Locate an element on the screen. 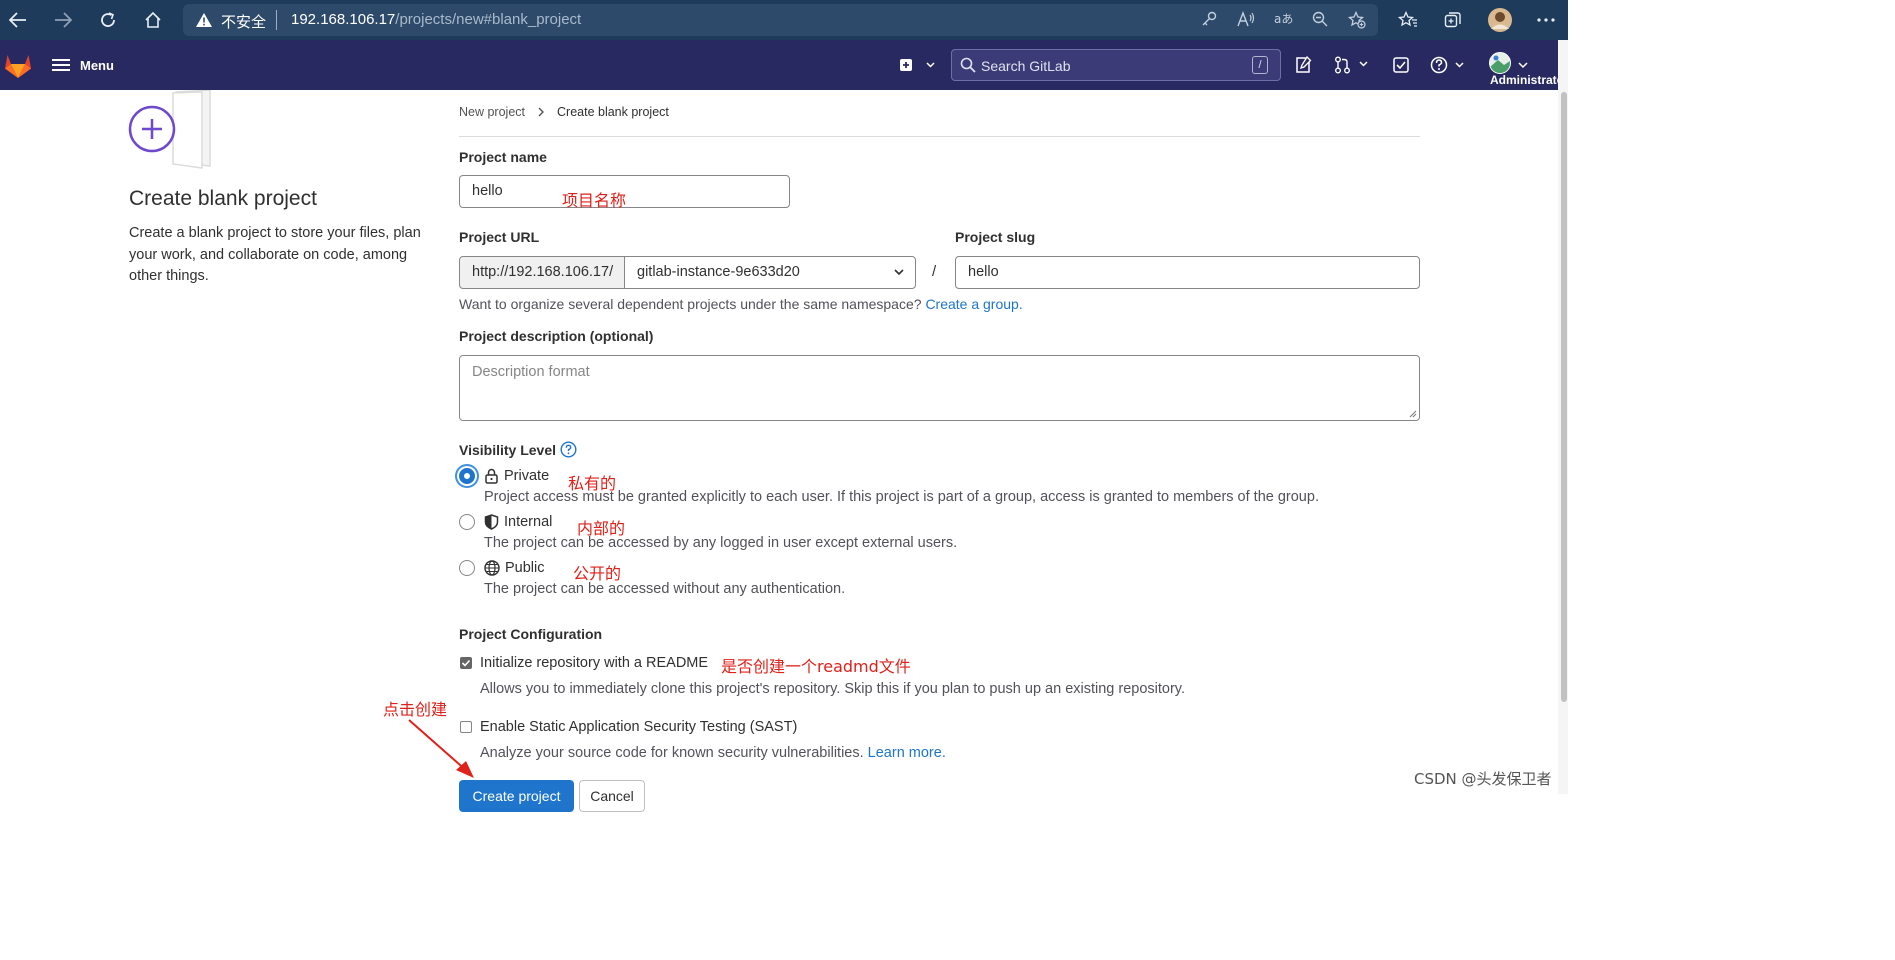 This screenshot has height=960, width=1895. project-slug-label: Project slug is located at coordinates (995, 237).